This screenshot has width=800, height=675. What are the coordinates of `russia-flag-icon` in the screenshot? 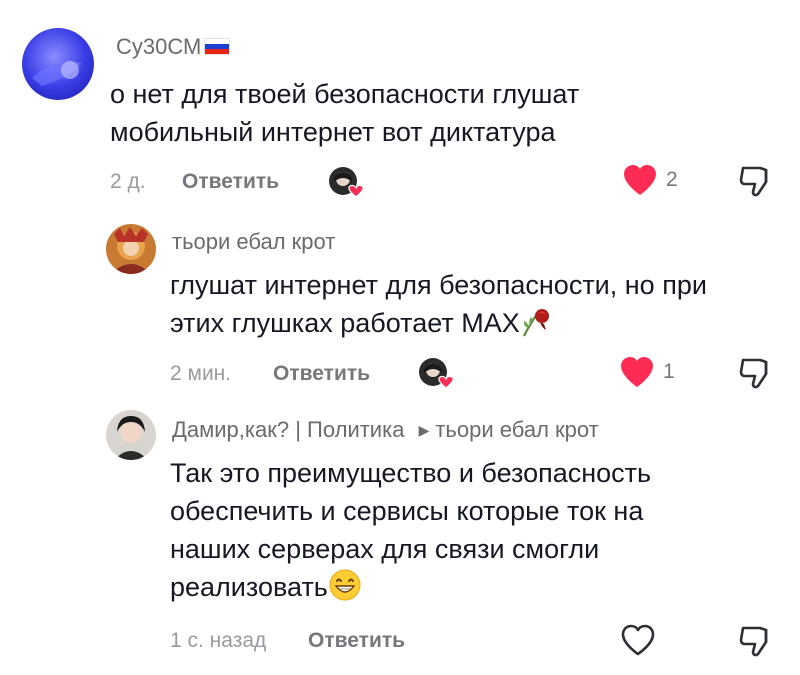 It's located at (217, 46).